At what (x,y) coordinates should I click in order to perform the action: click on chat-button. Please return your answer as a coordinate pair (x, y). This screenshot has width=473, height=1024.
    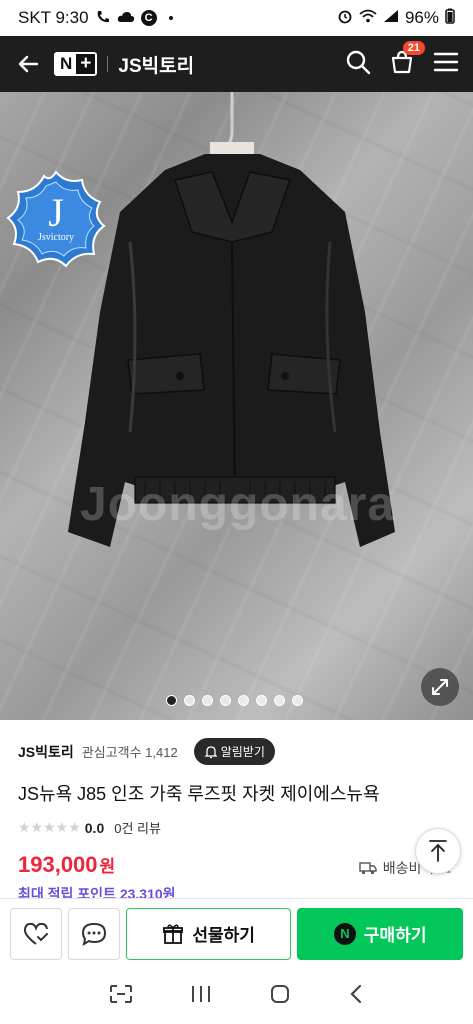
    Looking at the image, I should click on (93, 933).